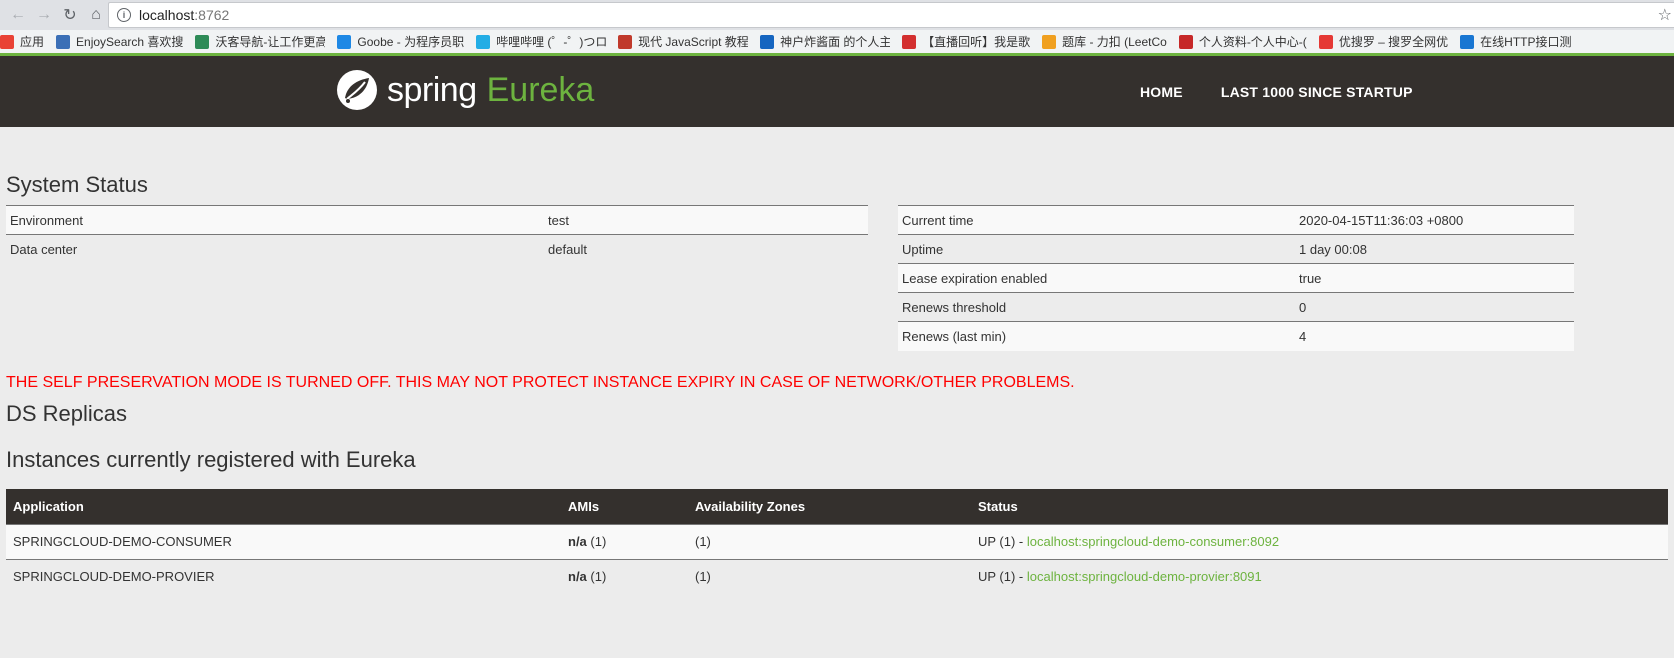 The width and height of the screenshot is (1674, 658). Describe the element at coordinates (596, 541) in the screenshot. I see `ami-count: (1)` at that location.